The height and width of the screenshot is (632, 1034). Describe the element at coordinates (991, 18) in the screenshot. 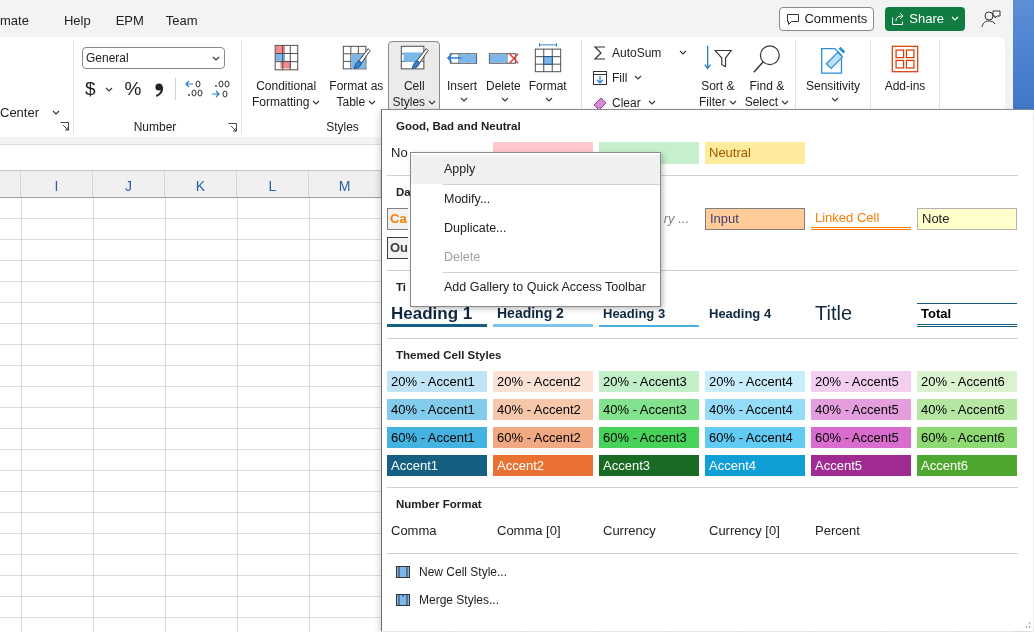

I see `person-icon` at that location.